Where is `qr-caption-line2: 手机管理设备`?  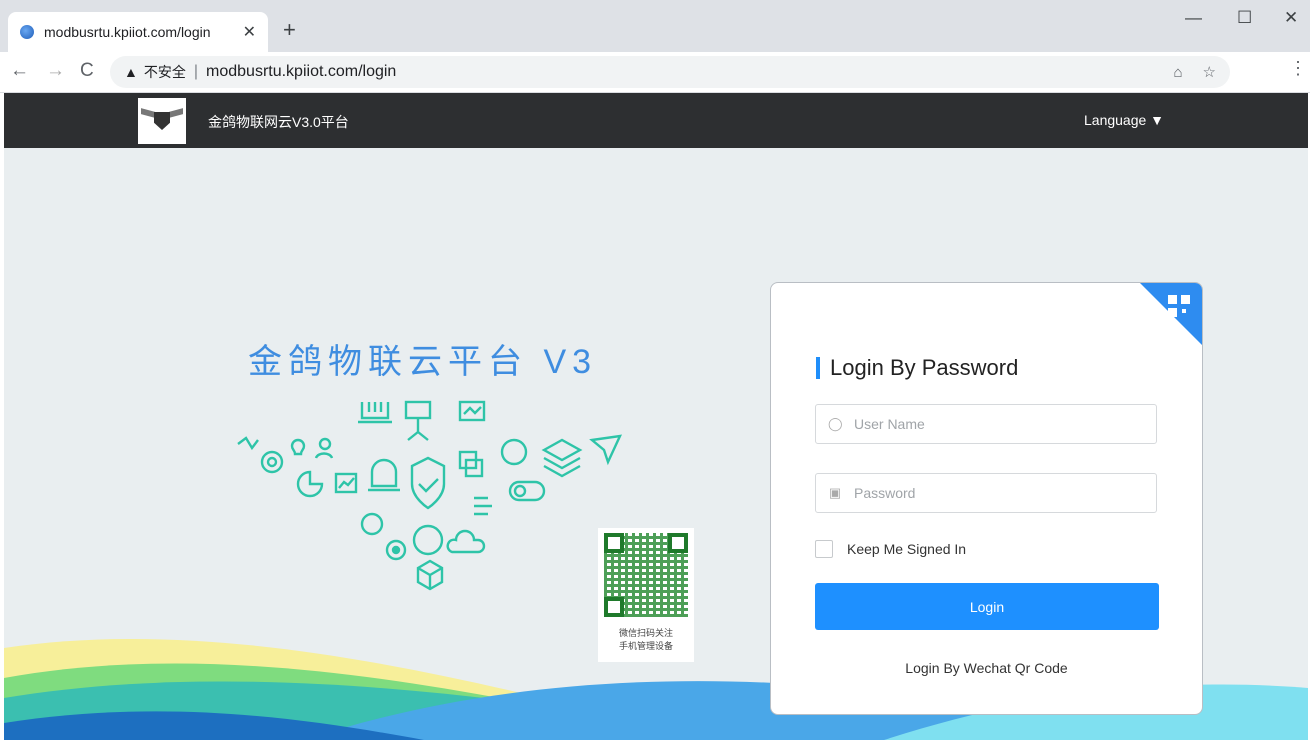 qr-caption-line2: 手机管理设备 is located at coordinates (645, 646).